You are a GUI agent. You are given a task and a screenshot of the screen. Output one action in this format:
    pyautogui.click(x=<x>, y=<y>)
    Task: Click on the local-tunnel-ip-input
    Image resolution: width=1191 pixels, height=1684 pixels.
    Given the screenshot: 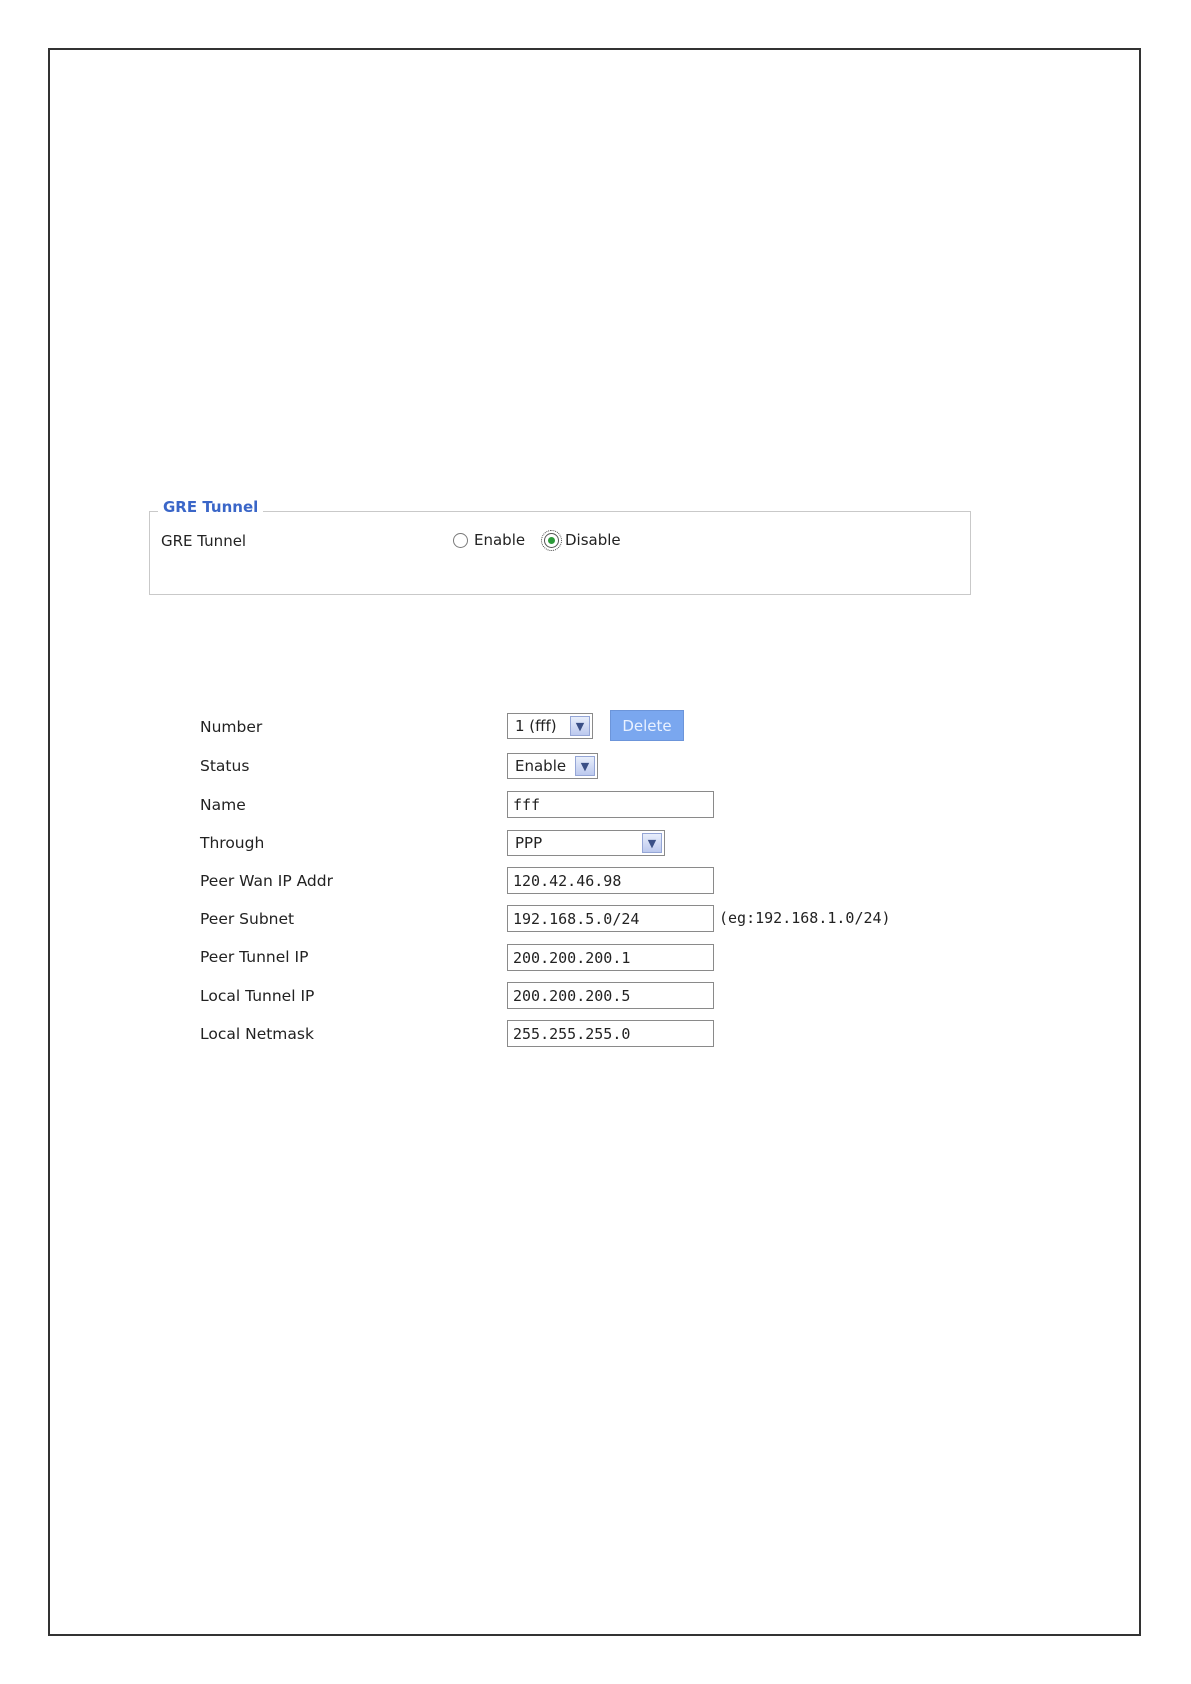 What is the action you would take?
    pyautogui.click(x=610, y=995)
    